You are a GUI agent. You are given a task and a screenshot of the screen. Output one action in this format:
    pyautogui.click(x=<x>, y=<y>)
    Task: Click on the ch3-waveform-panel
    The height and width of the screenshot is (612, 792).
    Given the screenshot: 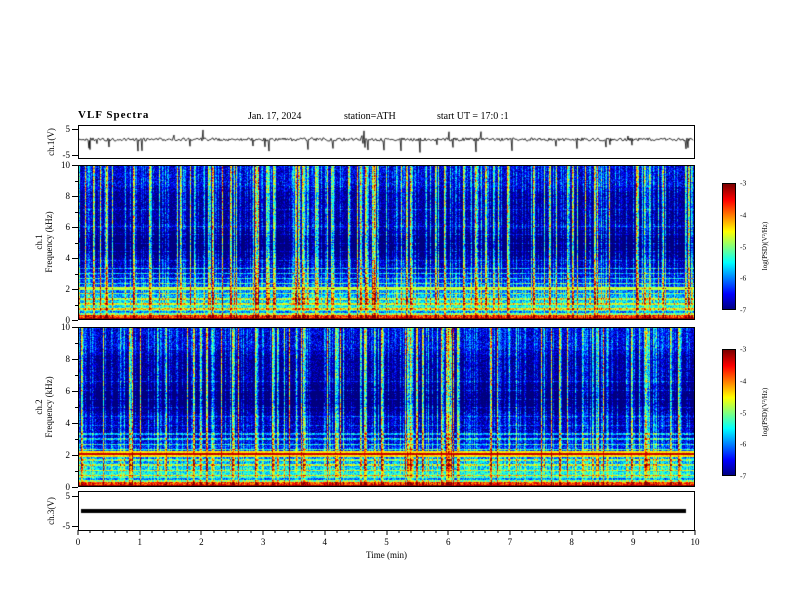 What is the action you would take?
    pyautogui.click(x=386, y=511)
    